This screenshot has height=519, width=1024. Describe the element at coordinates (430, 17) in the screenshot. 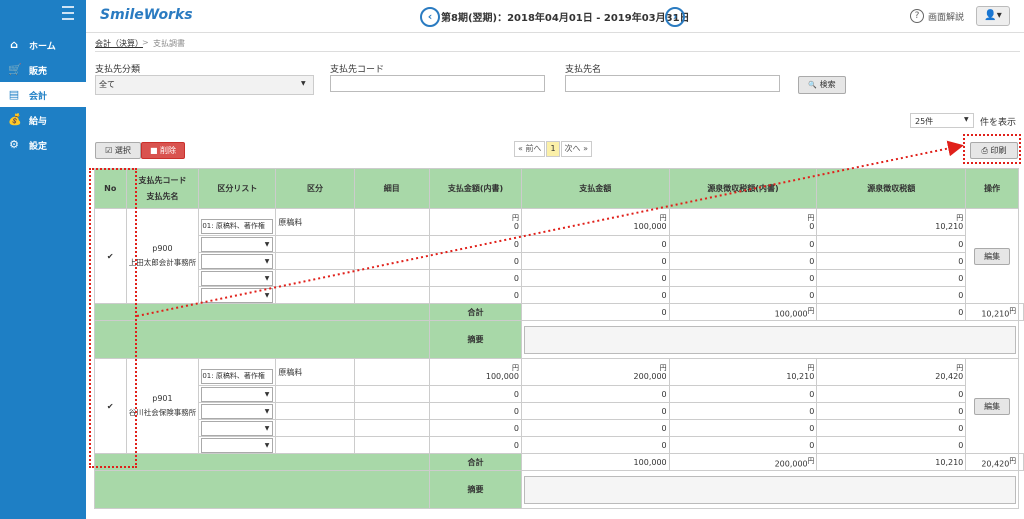

I see `prev-period-button: ‹` at that location.